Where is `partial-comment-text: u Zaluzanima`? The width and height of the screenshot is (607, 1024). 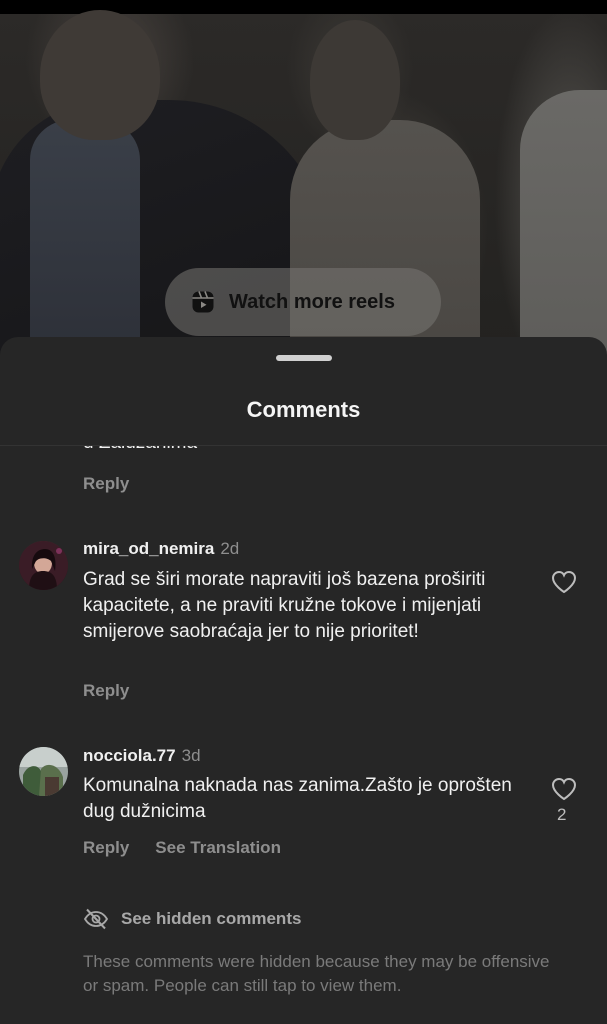 partial-comment-text: u Zaluzanima is located at coordinates (140, 450).